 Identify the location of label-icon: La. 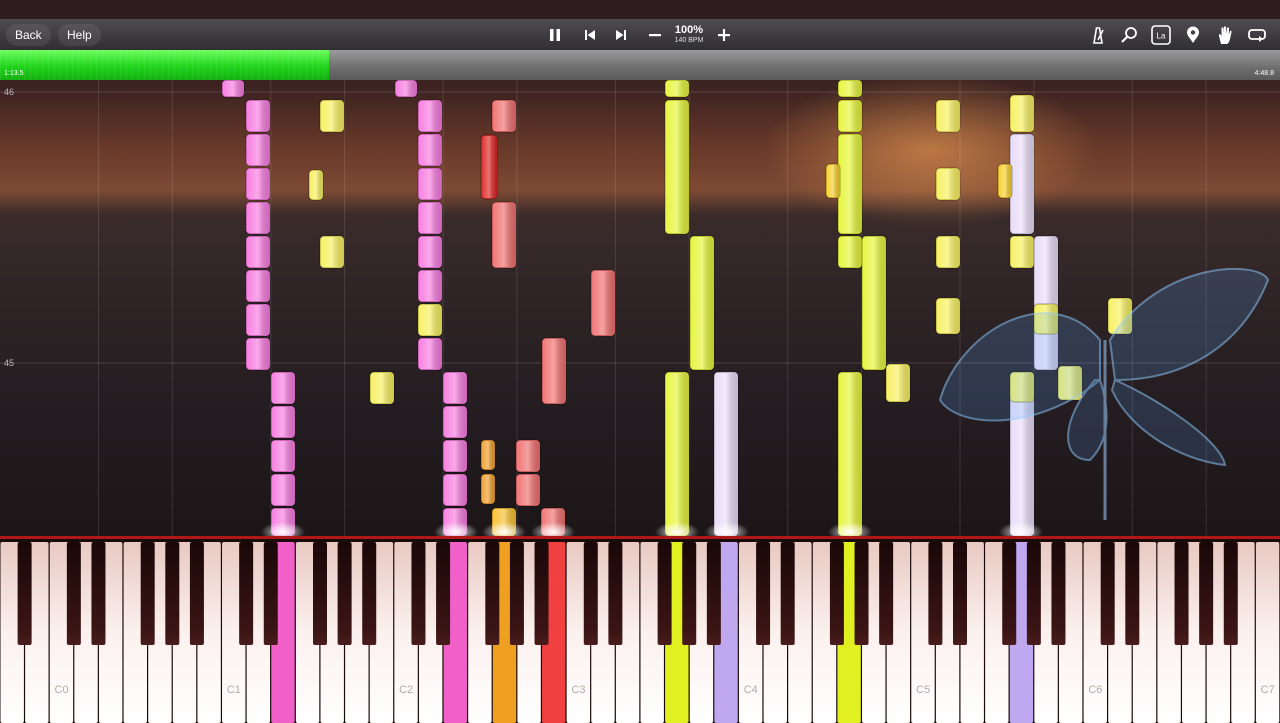
(1161, 35).